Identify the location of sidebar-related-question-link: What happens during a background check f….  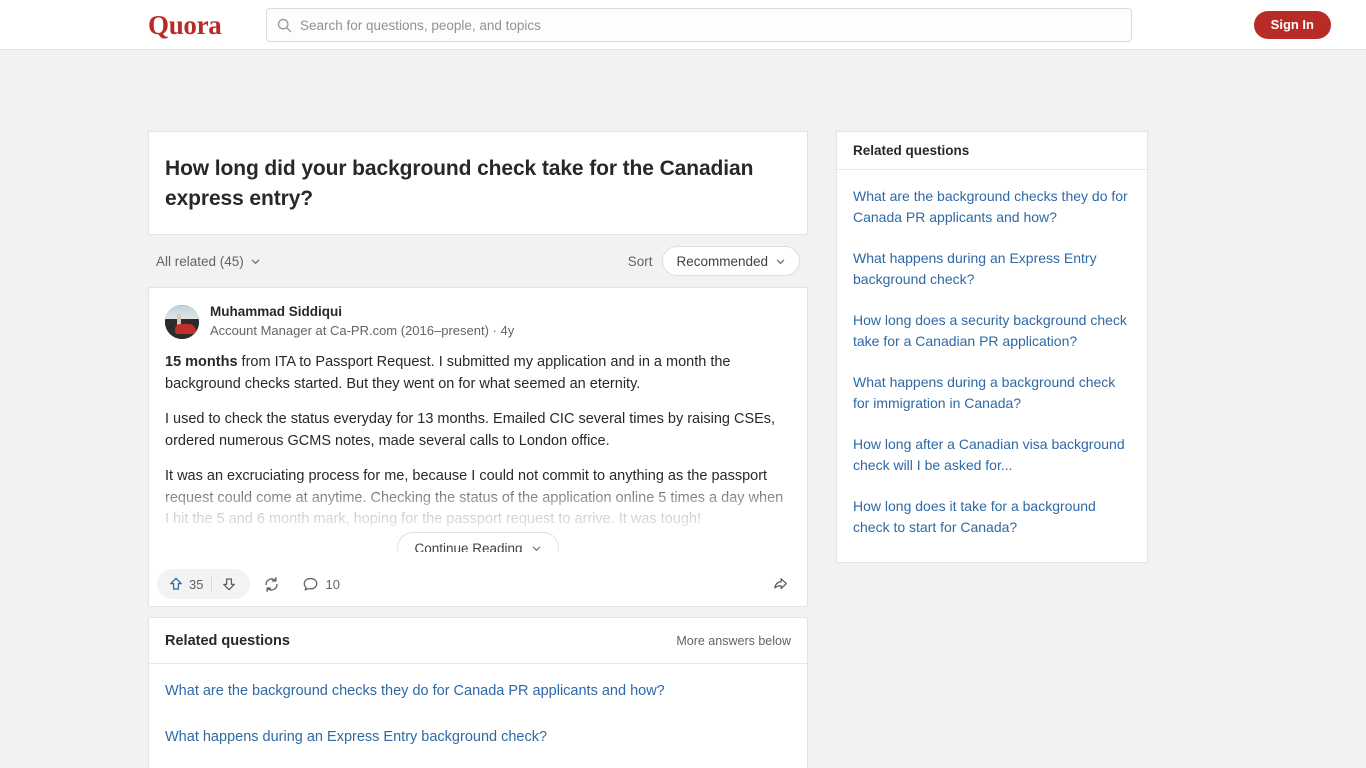
(992, 393).